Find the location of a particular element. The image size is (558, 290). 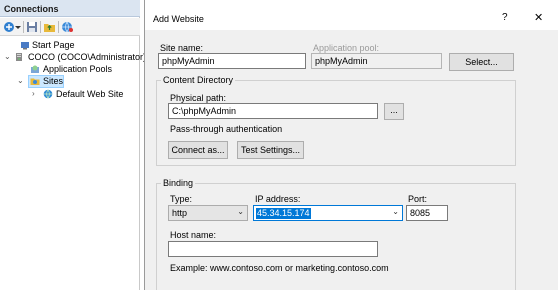

tree-item-server: ⌄ COCO (COCO\Administrator) is located at coordinates (73, 57).